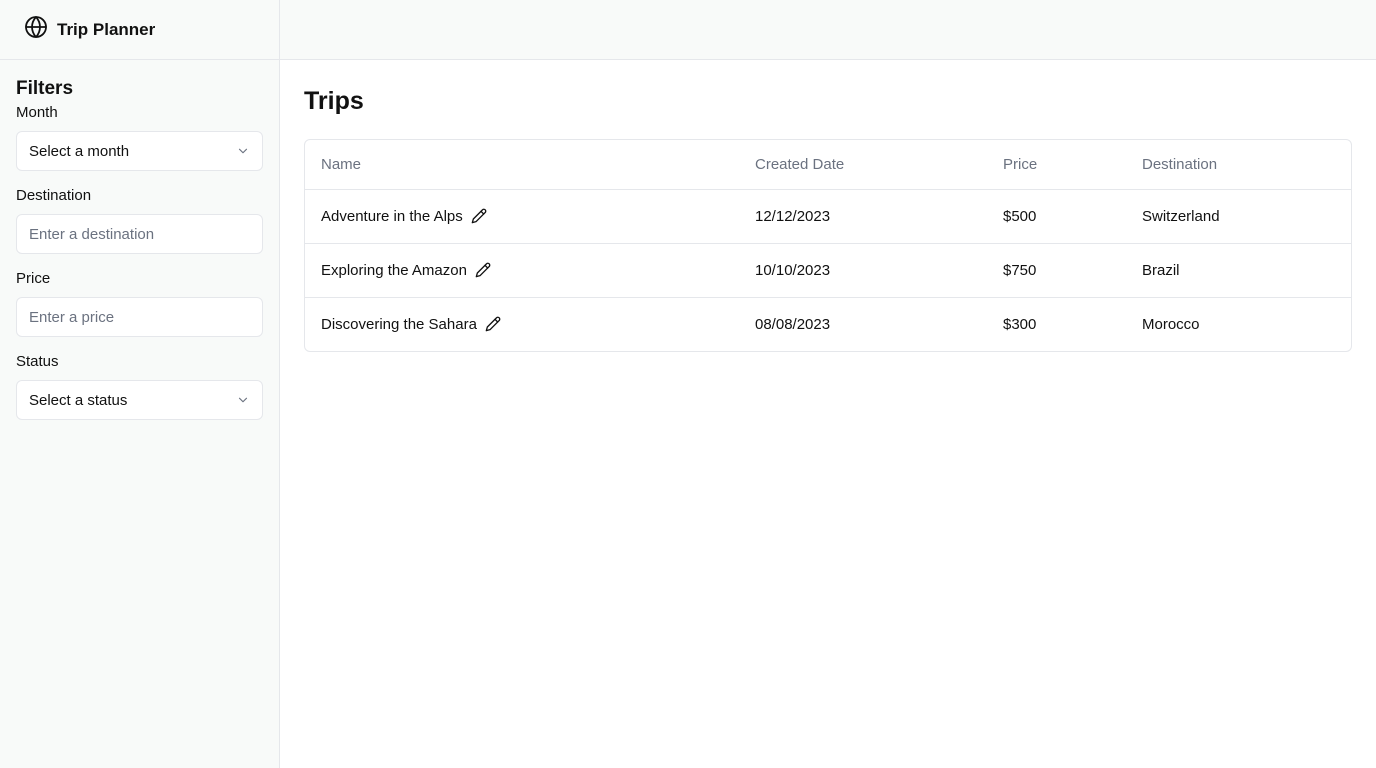 This screenshot has width=1376, height=768. I want to click on page-title: Trips, so click(334, 101).